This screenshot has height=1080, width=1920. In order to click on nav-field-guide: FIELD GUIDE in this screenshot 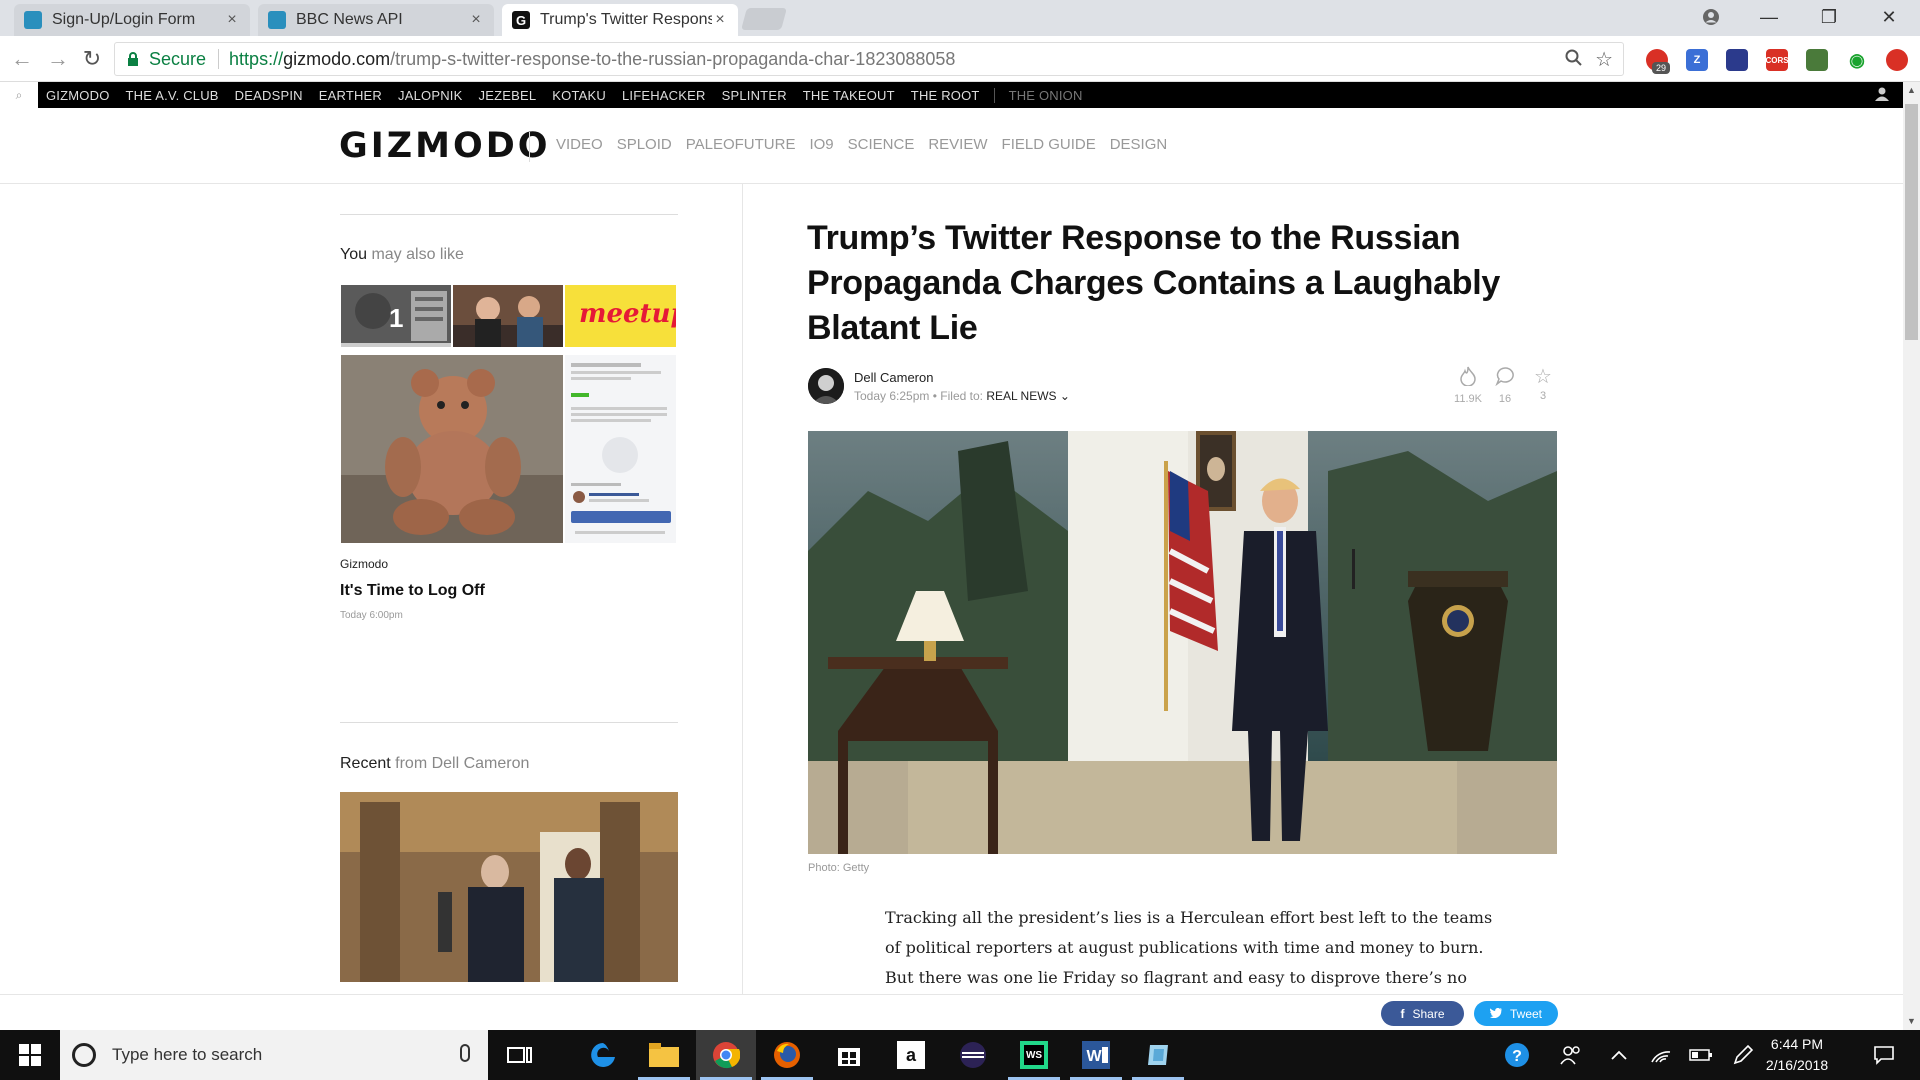, I will do `click(1049, 144)`.